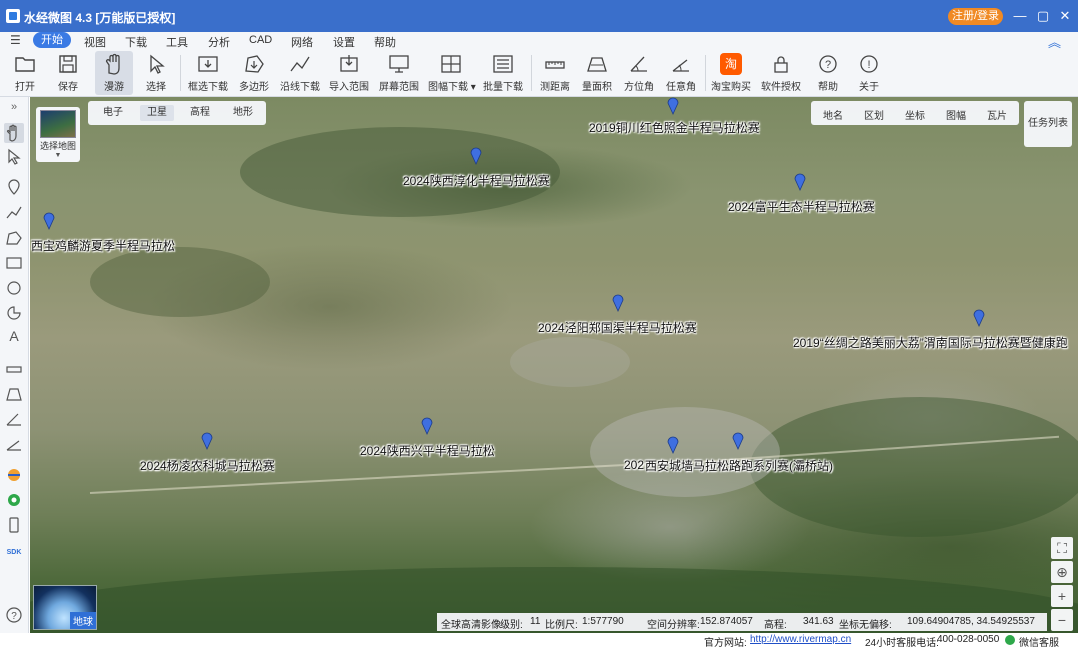  I want to click on wechat-service-link: 微信客服, so click(1039, 640).